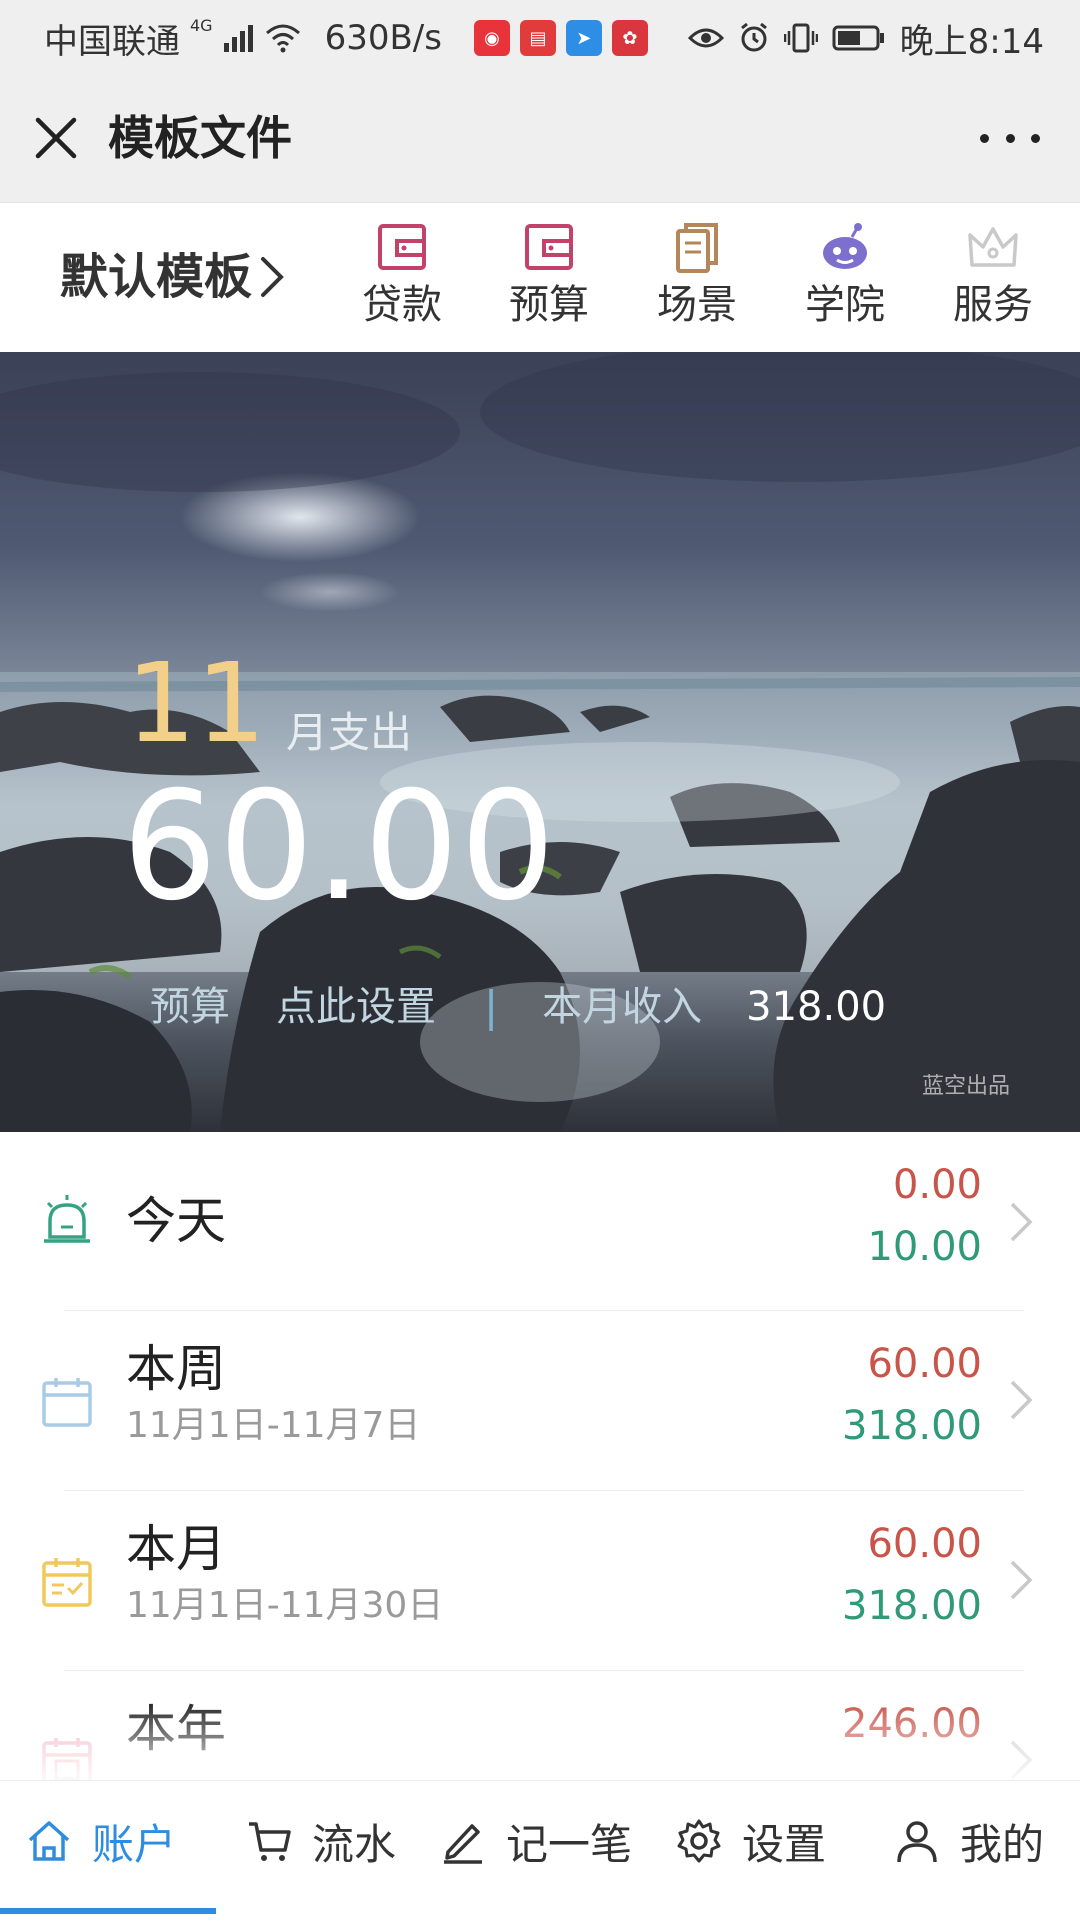  Describe the element at coordinates (697, 305) in the screenshot. I see `nav-label: 场景` at that location.